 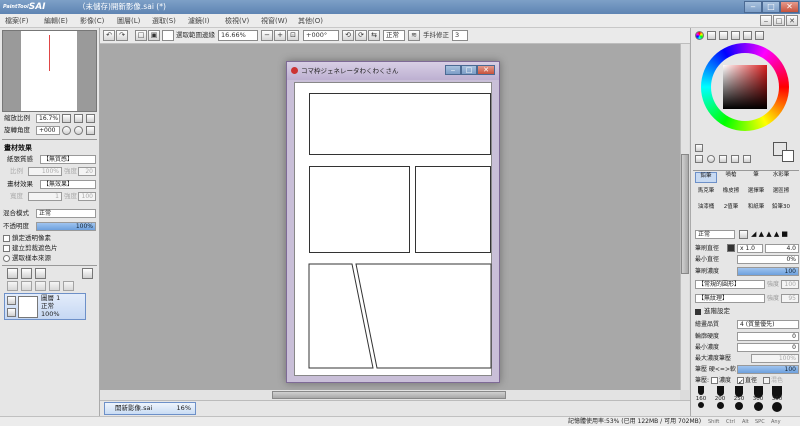 I want to click on menu-other: 其他(O), so click(x=310, y=21).